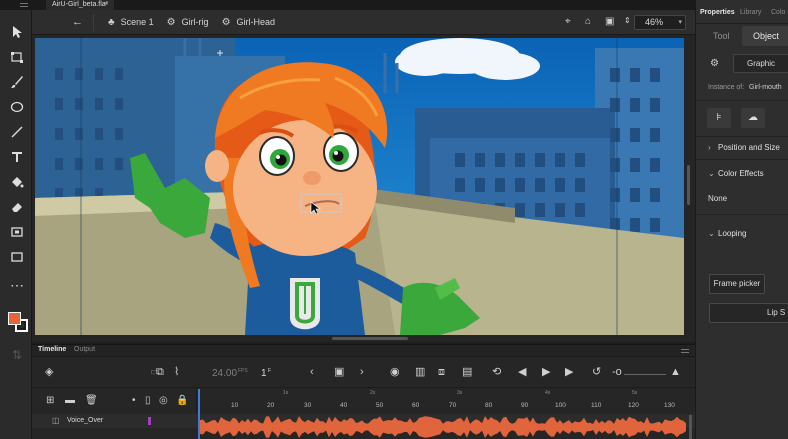  Describe the element at coordinates (525, 405) in the screenshot. I see `frame-number: 90` at that location.